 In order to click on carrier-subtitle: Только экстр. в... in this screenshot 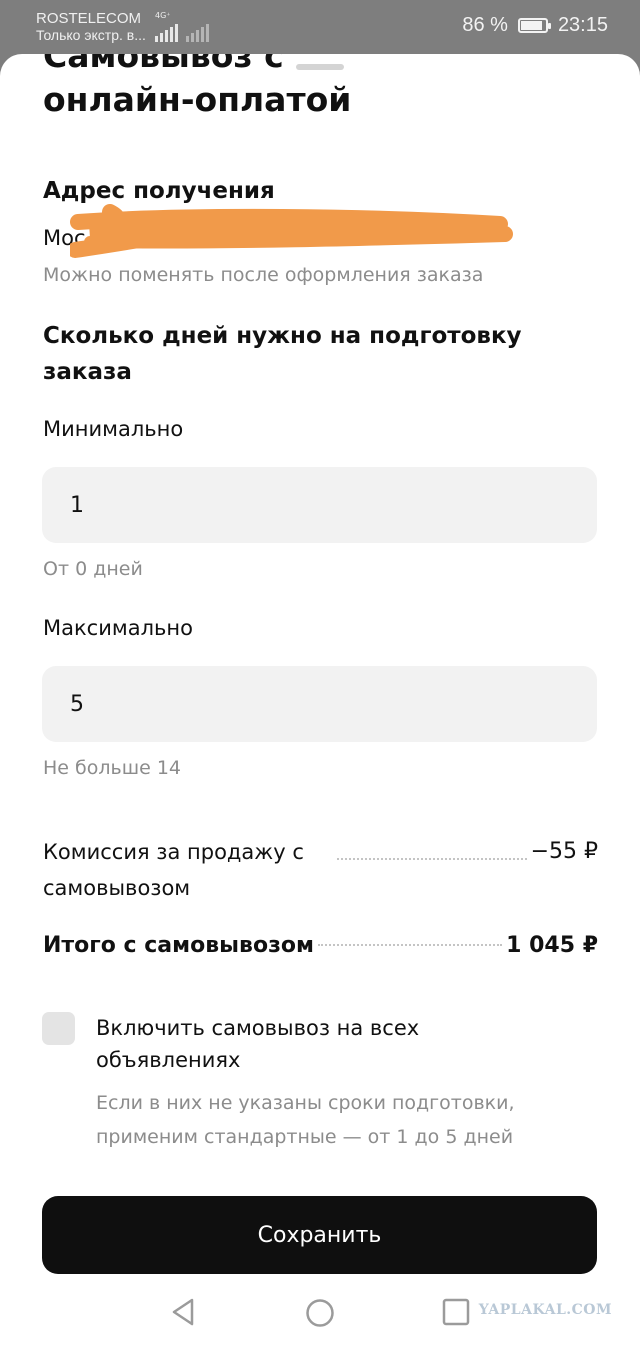, I will do `click(91, 35)`.